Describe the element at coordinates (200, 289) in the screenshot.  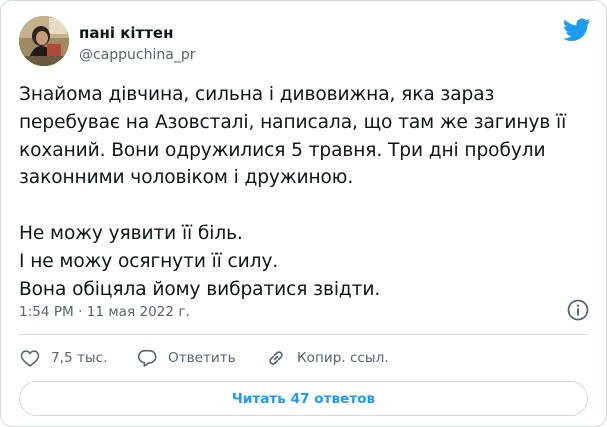
I see `tweet-line: Вона обіцяла йому вибратися звідти.` at that location.